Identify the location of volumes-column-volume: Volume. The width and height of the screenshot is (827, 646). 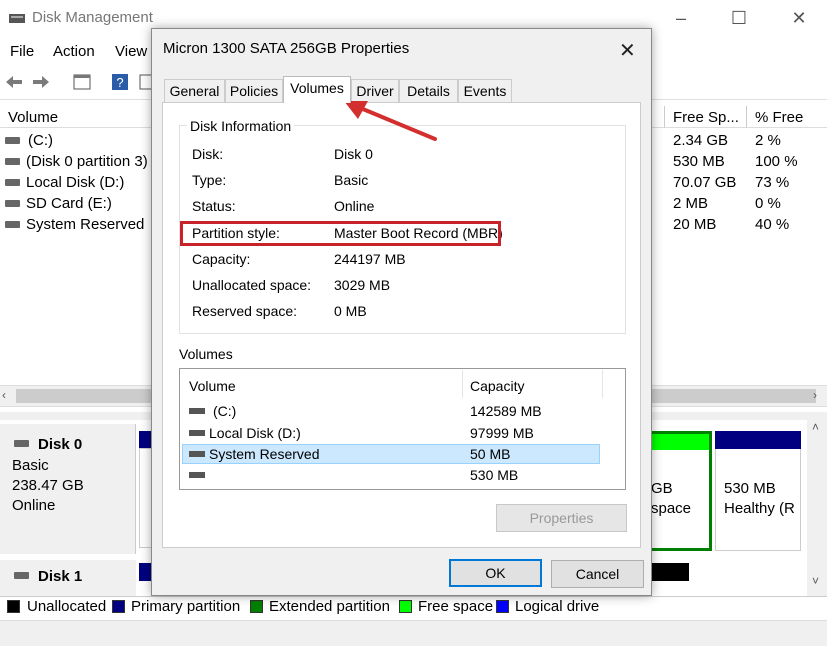
(212, 386).